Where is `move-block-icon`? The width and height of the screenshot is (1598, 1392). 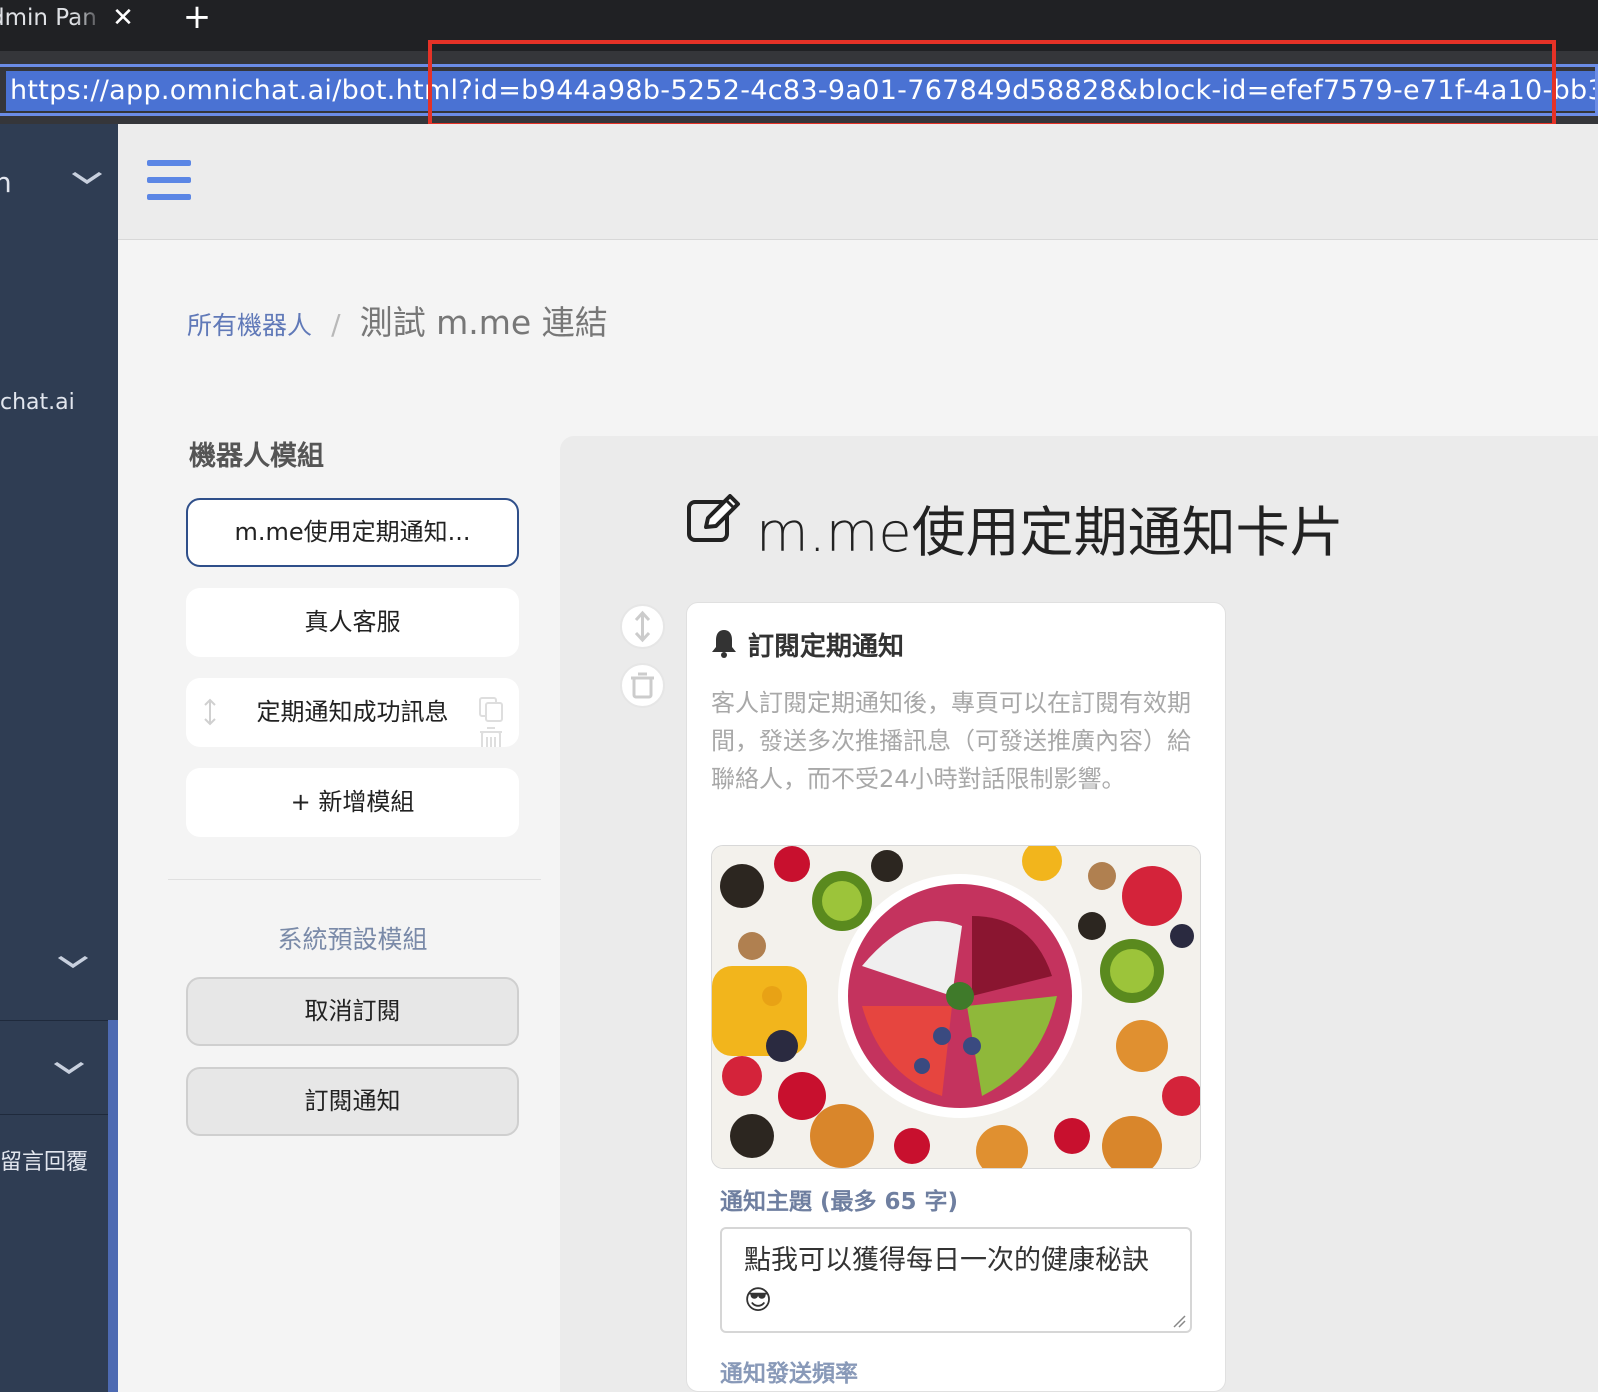 move-block-icon is located at coordinates (642, 626).